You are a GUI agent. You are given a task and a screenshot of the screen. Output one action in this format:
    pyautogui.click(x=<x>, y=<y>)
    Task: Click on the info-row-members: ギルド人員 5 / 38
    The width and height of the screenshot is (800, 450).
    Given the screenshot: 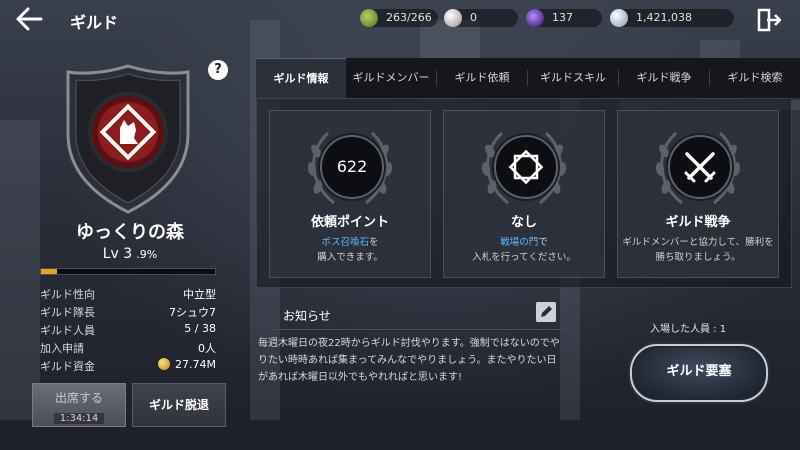 What is the action you would take?
    pyautogui.click(x=128, y=331)
    